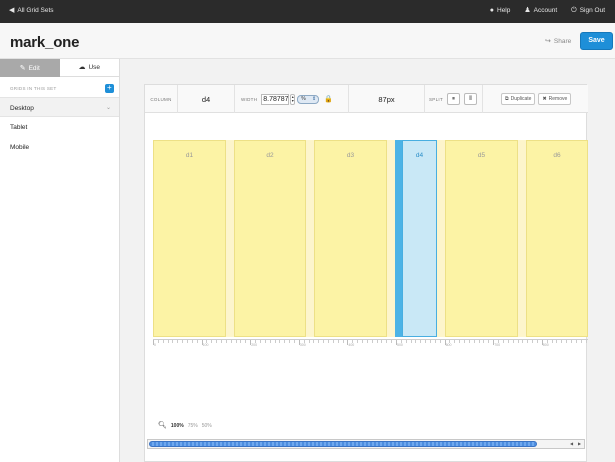 The height and width of the screenshot is (462, 615). I want to click on account-label: Account, so click(545, 10).